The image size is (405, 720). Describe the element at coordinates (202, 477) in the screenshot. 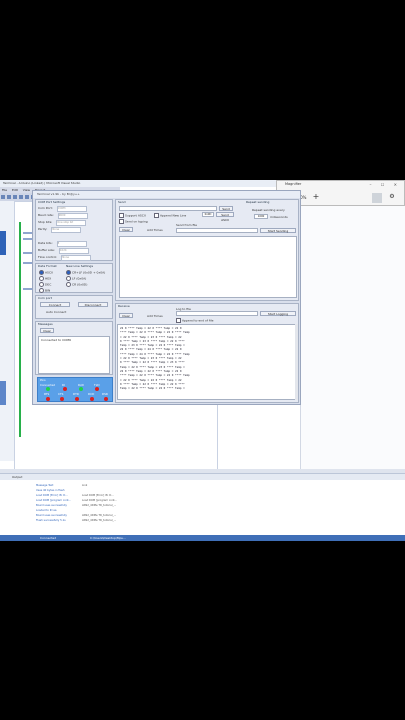

I see `output-header: Output` at that location.